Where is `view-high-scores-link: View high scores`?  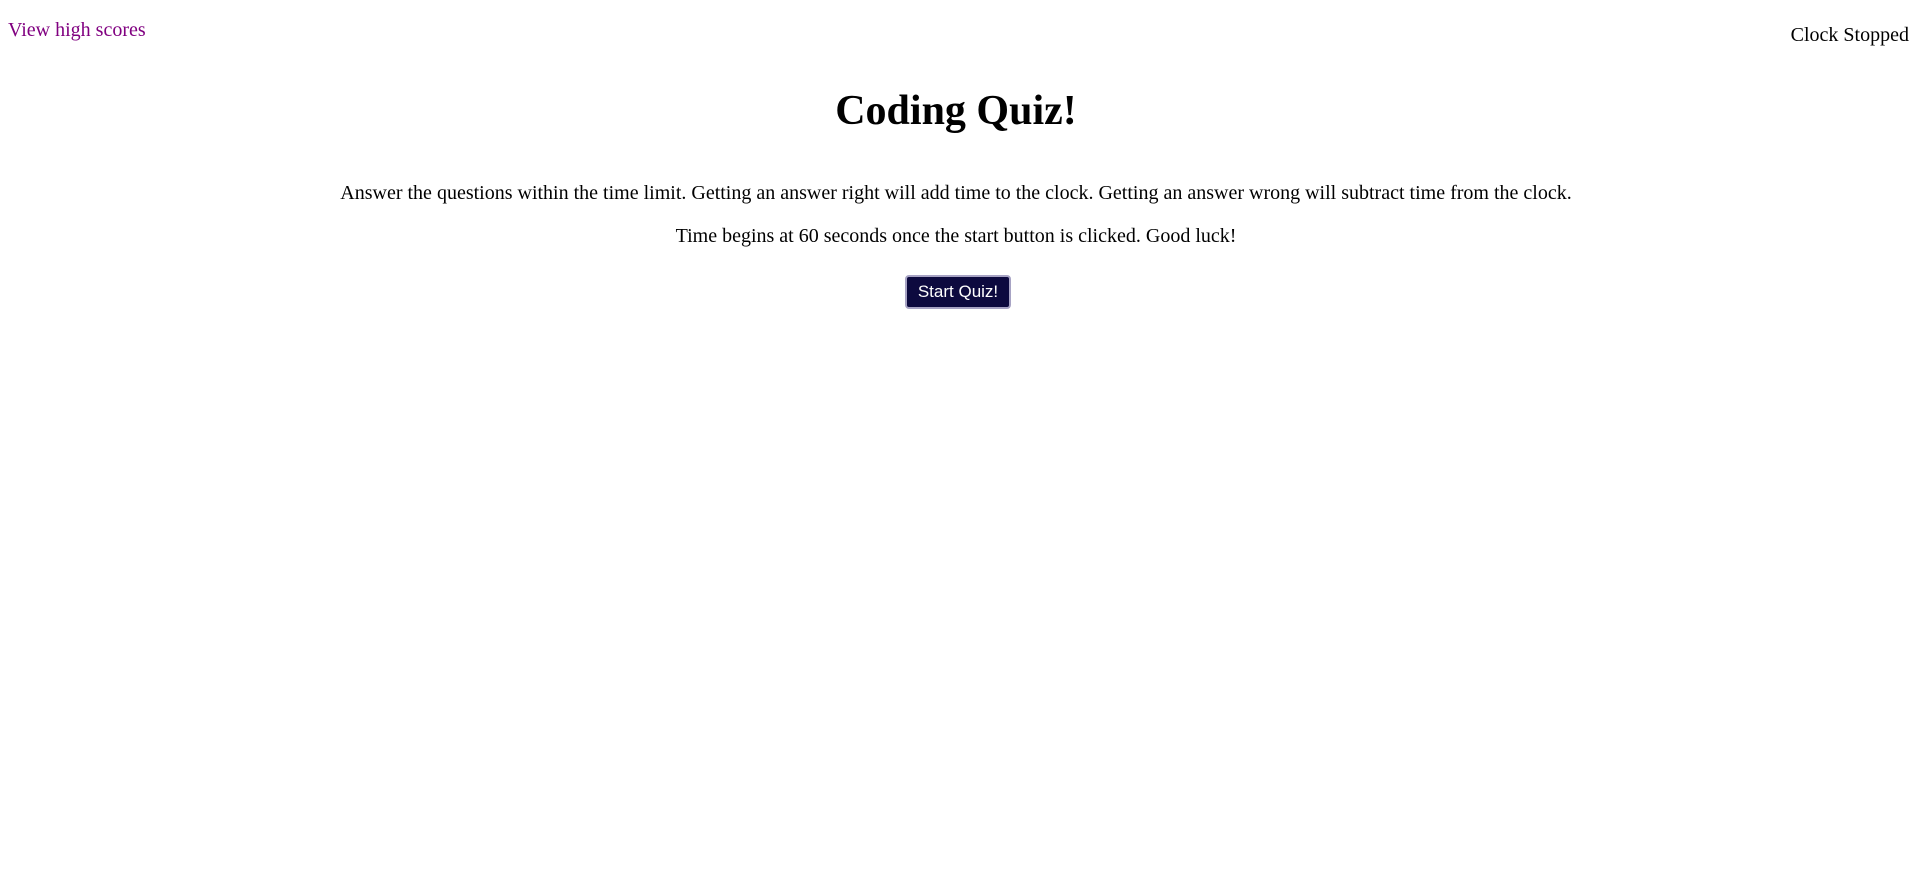 view-high-scores-link: View high scores is located at coordinates (77, 30).